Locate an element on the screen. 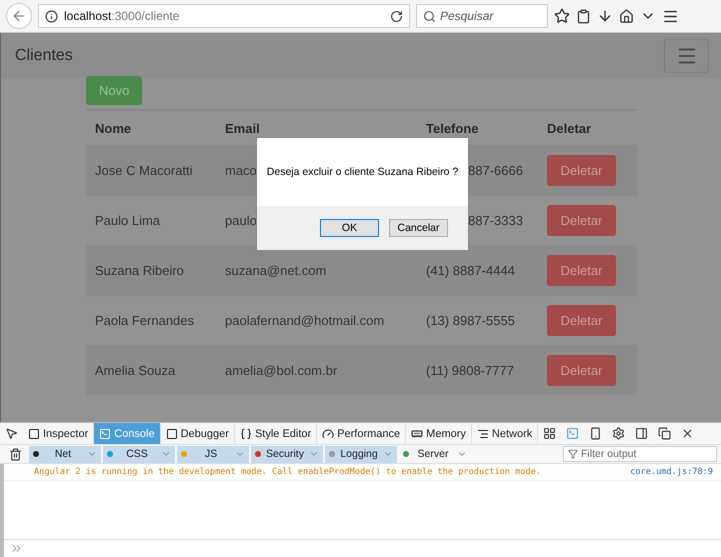 The image size is (721, 557). table-cell: paulo is located at coordinates (241, 220).